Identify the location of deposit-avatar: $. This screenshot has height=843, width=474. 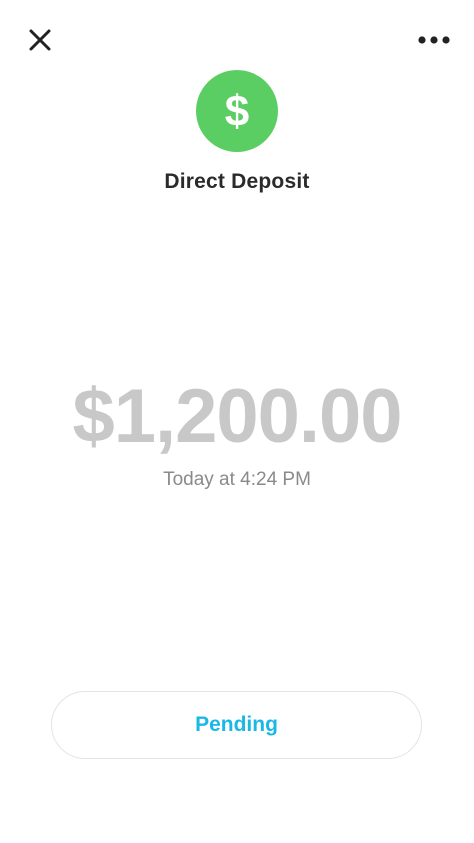
(237, 111).